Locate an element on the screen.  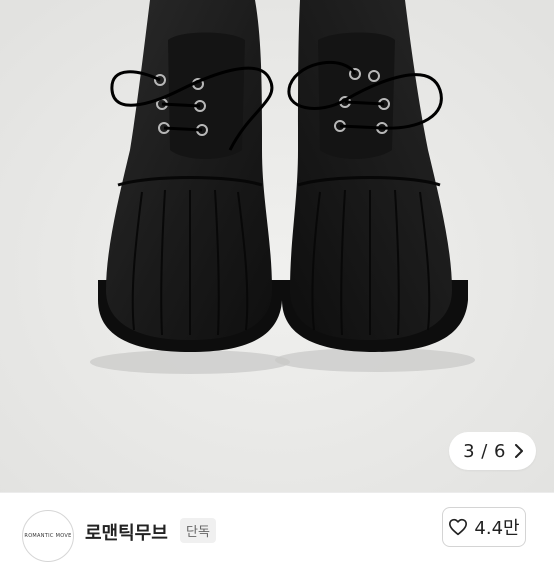
like-count: 4.4만 is located at coordinates (497, 528).